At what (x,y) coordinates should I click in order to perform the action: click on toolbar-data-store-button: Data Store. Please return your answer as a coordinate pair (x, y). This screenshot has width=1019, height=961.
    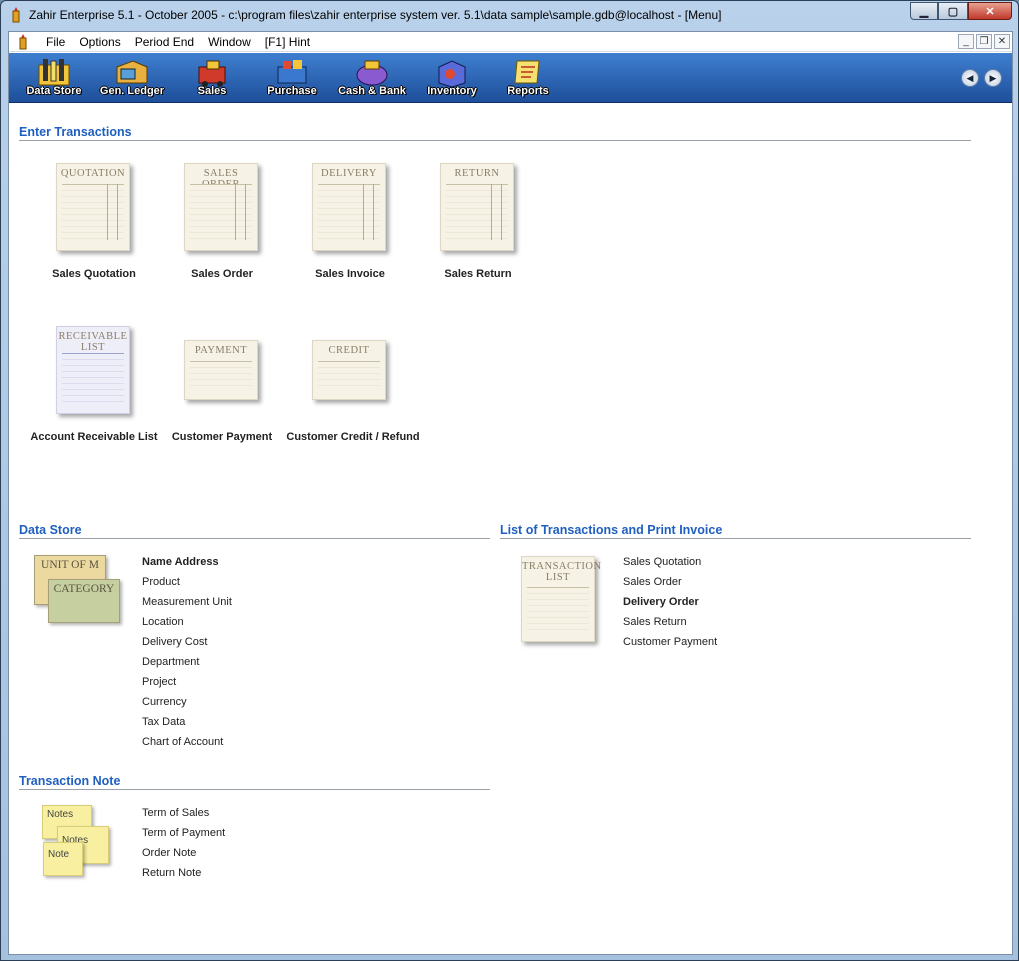
    Looking at the image, I should click on (54, 78).